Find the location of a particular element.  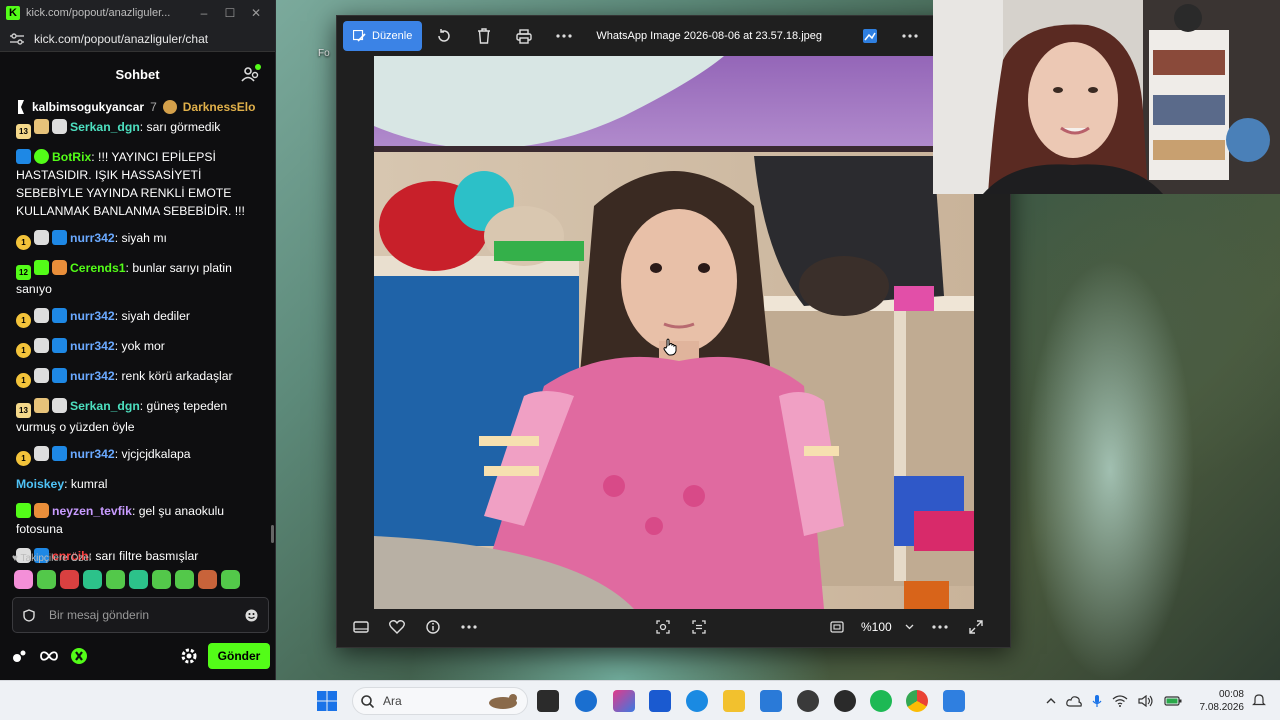

taskbar-app-outlook-icon is located at coordinates (586, 701).